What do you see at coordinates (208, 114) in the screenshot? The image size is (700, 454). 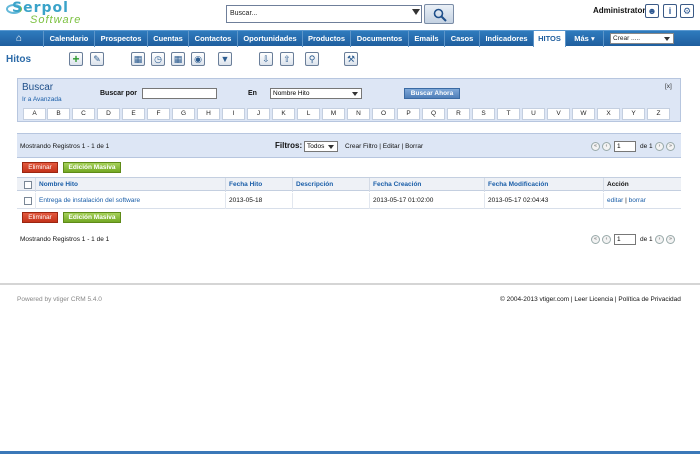 I see `alpha-letter: H` at bounding box center [208, 114].